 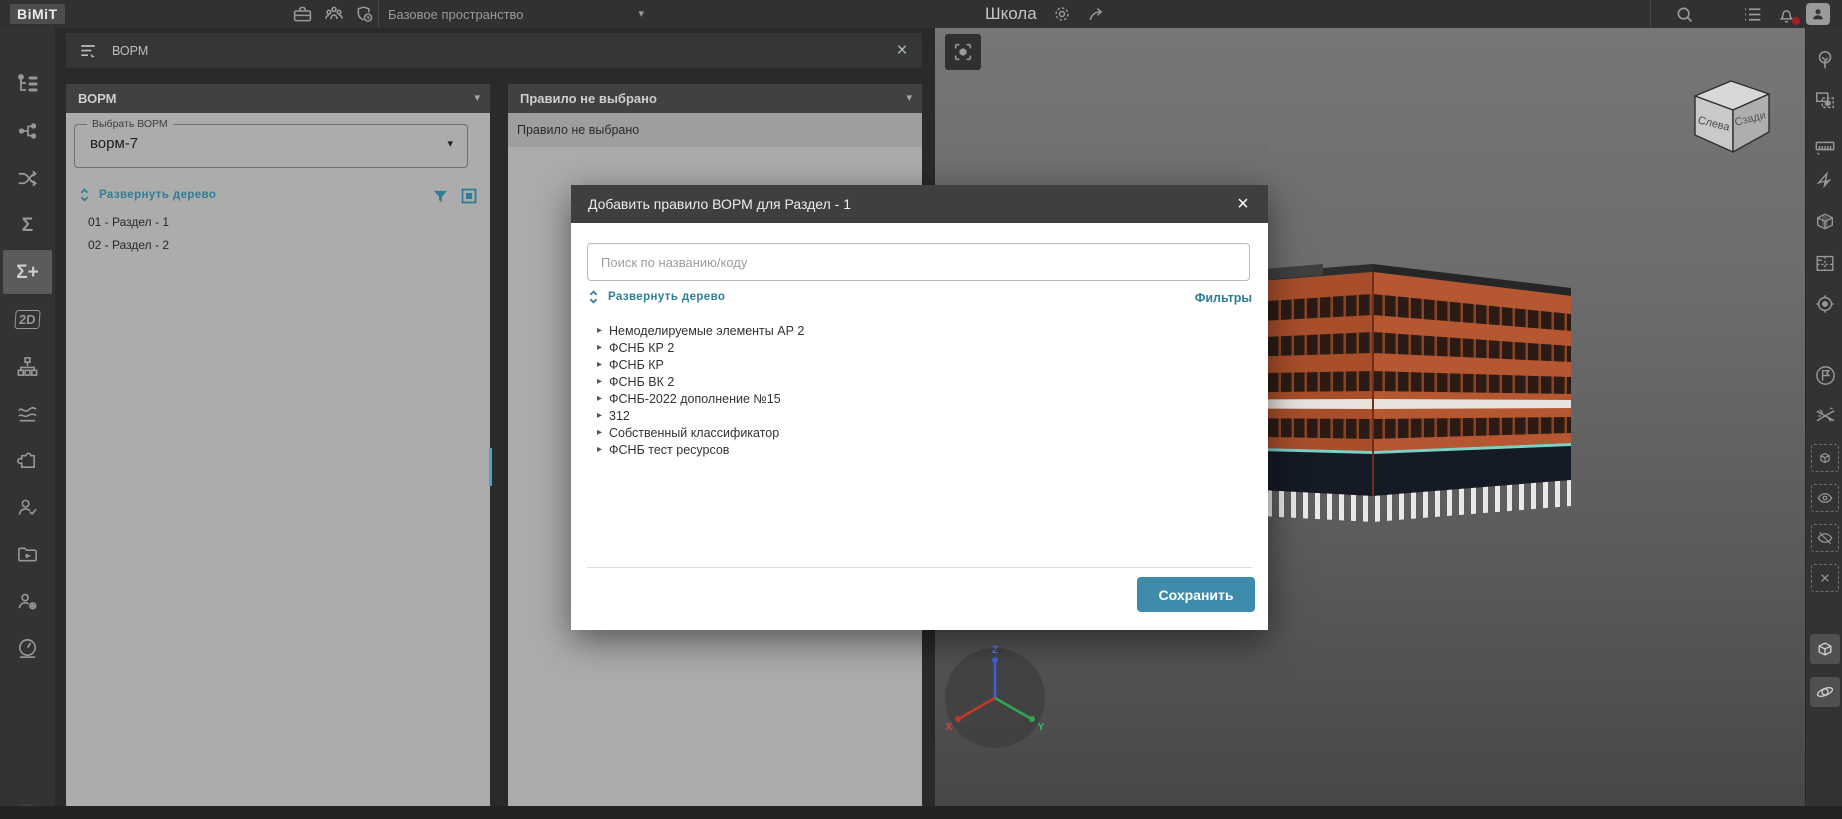 I want to click on save-button: Сохранить, so click(x=1196, y=594).